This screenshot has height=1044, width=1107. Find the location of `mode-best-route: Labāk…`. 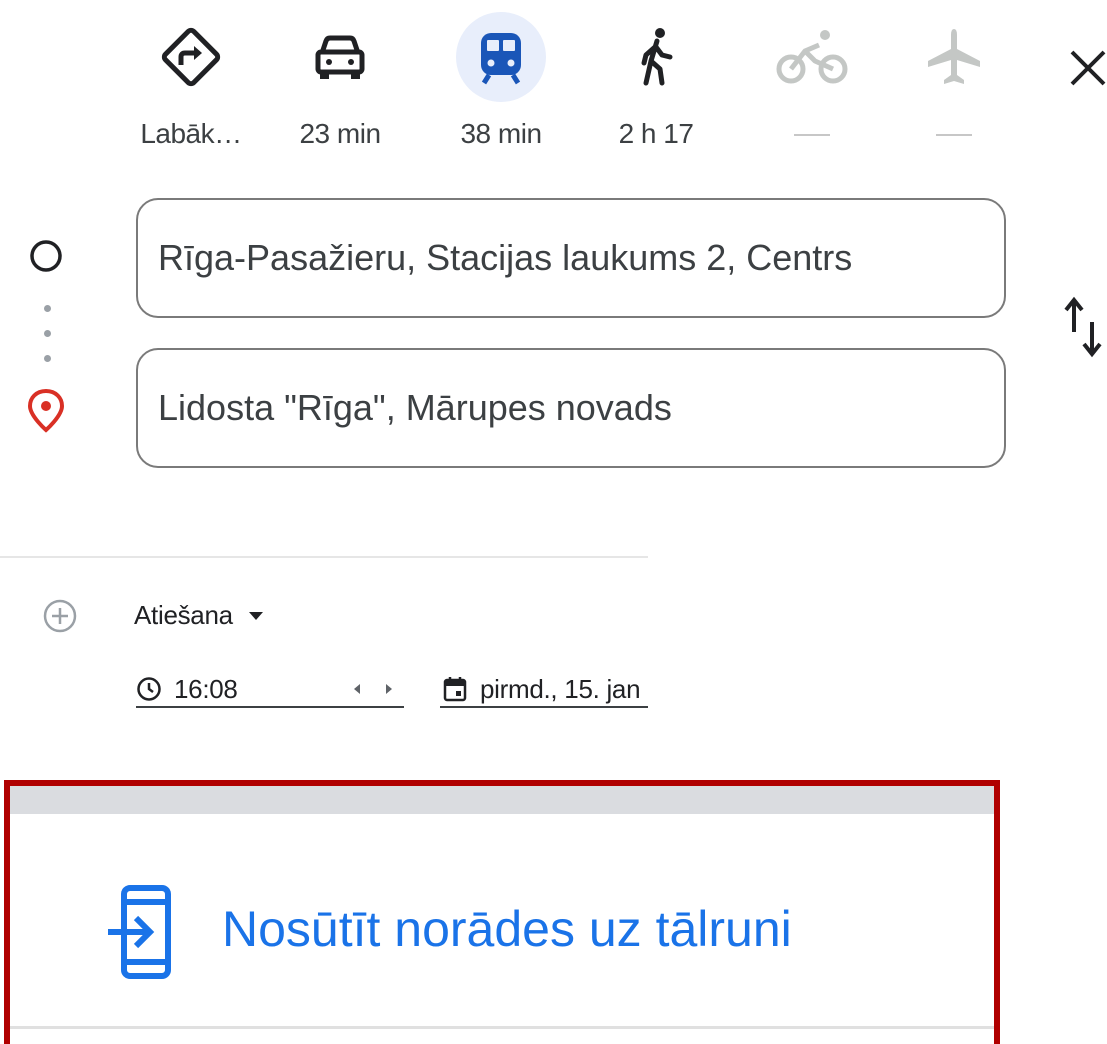

mode-best-route: Labāk… is located at coordinates (191, 87).